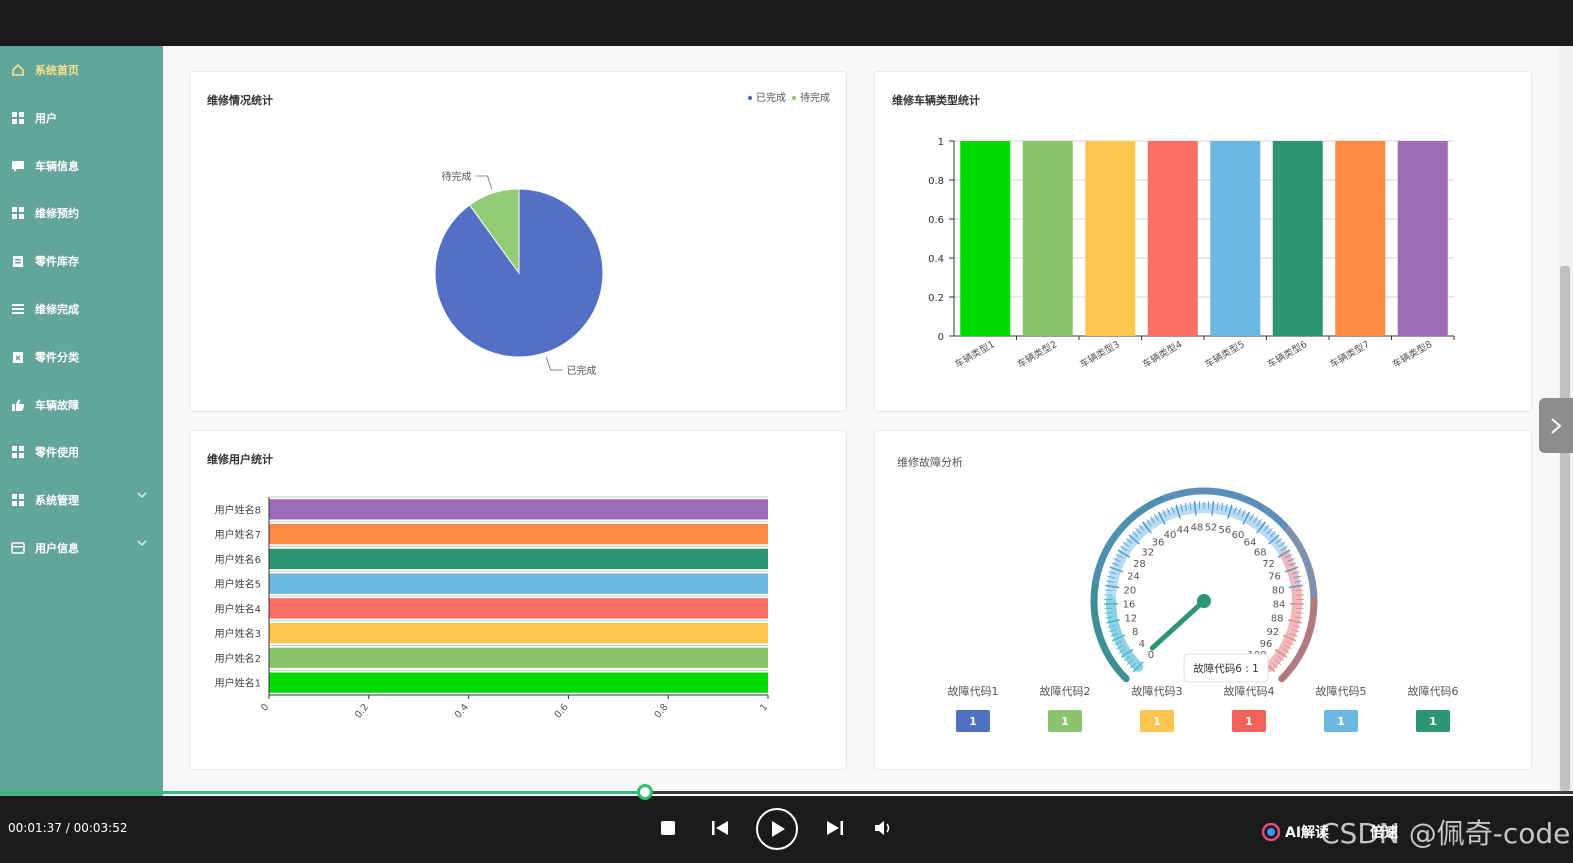 This screenshot has height=863, width=1573. I want to click on clipboard-x-icon, so click(18, 357).